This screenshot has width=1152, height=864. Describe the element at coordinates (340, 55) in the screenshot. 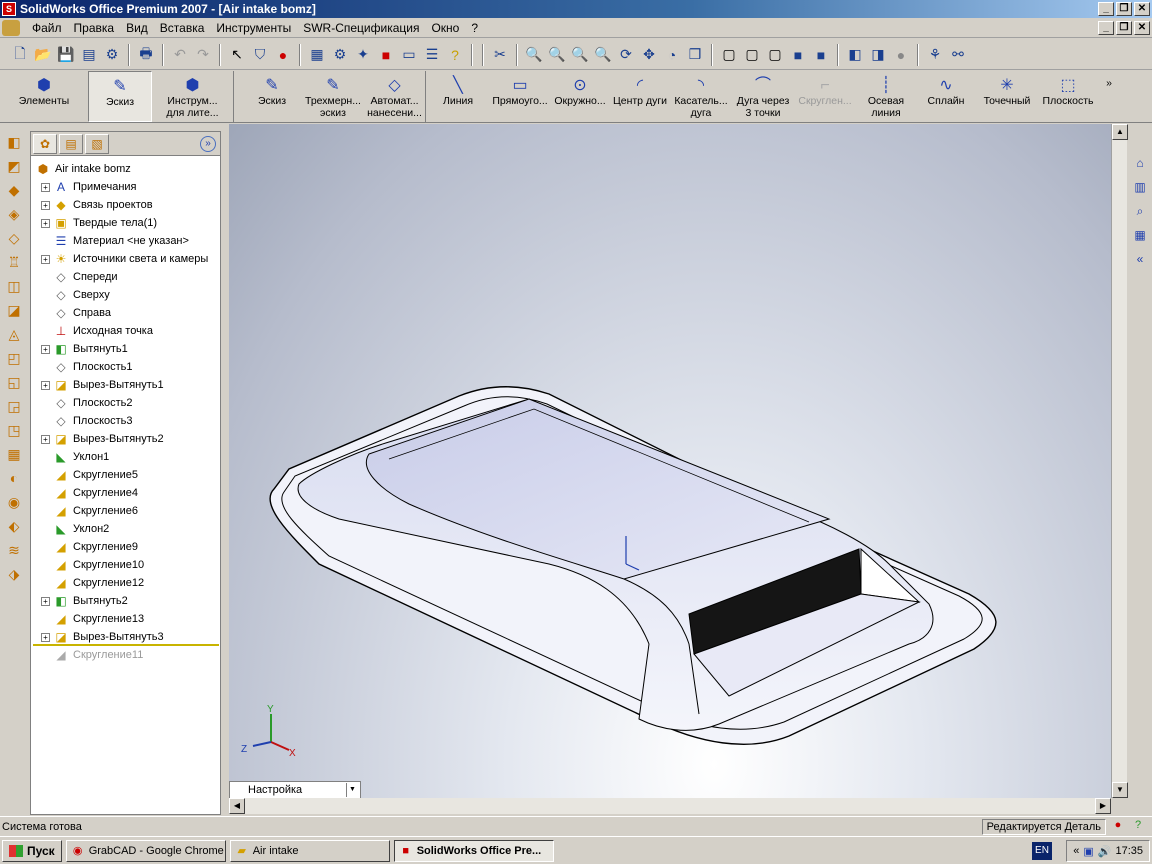

I see `options-icon: ⚙` at that location.